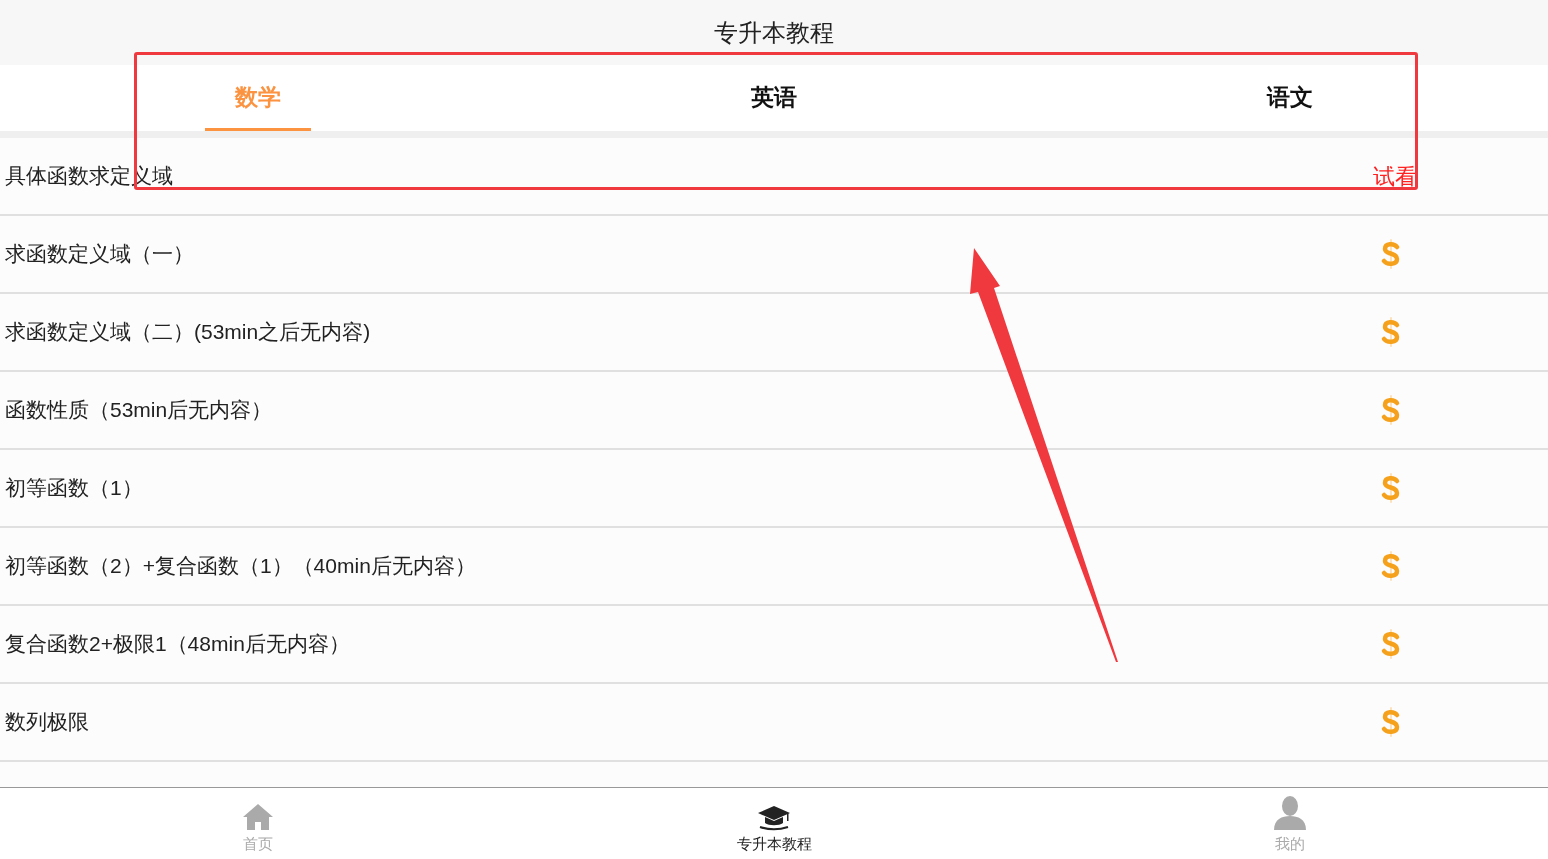 This screenshot has width=1548, height=859. I want to click on lesson-row: 复合函数2+极限1（48min后无内容）, so click(774, 645).